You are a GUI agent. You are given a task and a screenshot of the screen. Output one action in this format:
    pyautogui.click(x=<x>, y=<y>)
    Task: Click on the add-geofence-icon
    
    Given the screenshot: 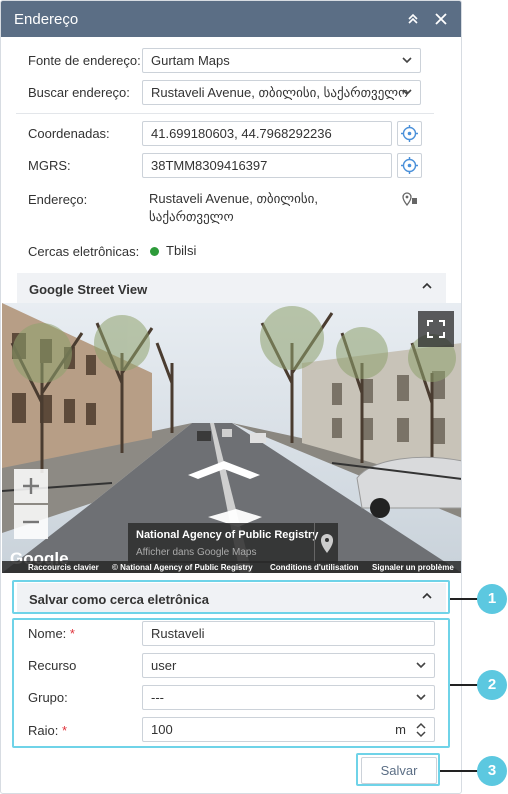 What is the action you would take?
    pyautogui.click(x=410, y=200)
    